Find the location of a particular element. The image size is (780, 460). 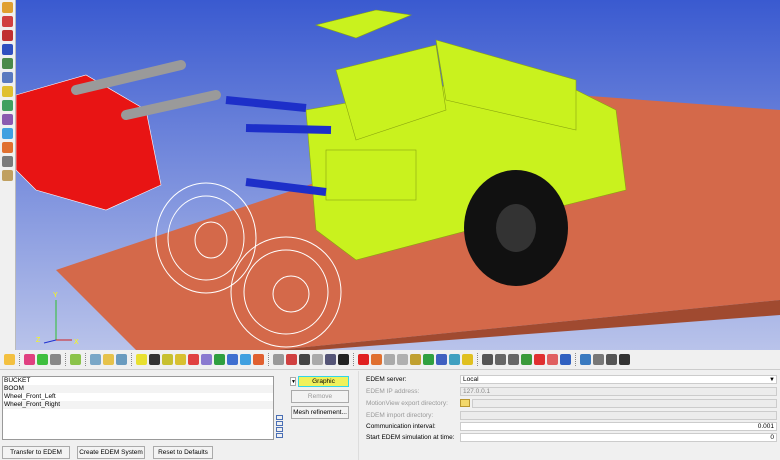

ruler-icon is located at coordinates (7, 175).